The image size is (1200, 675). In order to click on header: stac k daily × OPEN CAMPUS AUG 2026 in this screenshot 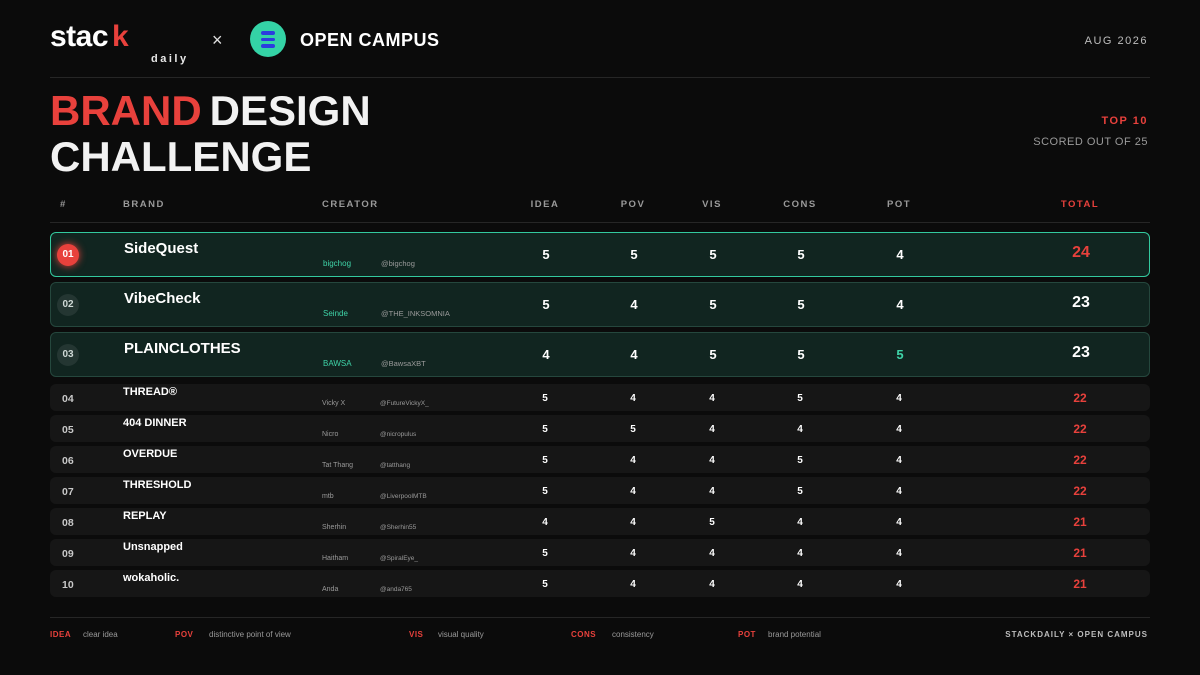, I will do `click(600, 41)`.